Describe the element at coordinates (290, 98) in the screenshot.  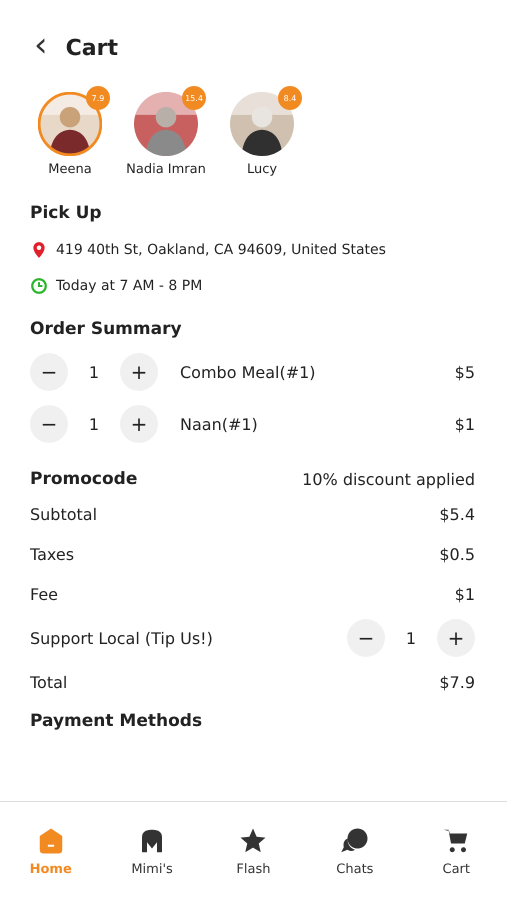
I see `amount-badge: 8.4` at that location.